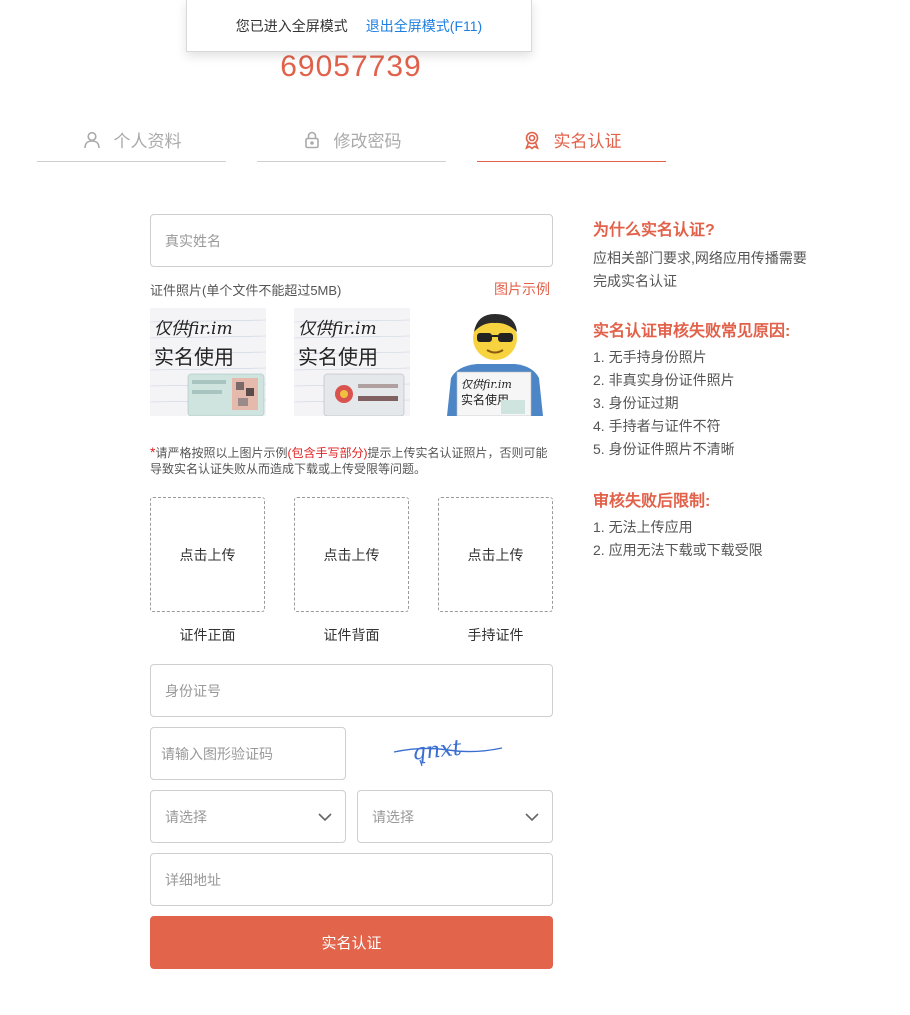 The width and height of the screenshot is (910, 1015). What do you see at coordinates (351, 635) in the screenshot?
I see `upload-caption-back: 证件背面` at bounding box center [351, 635].